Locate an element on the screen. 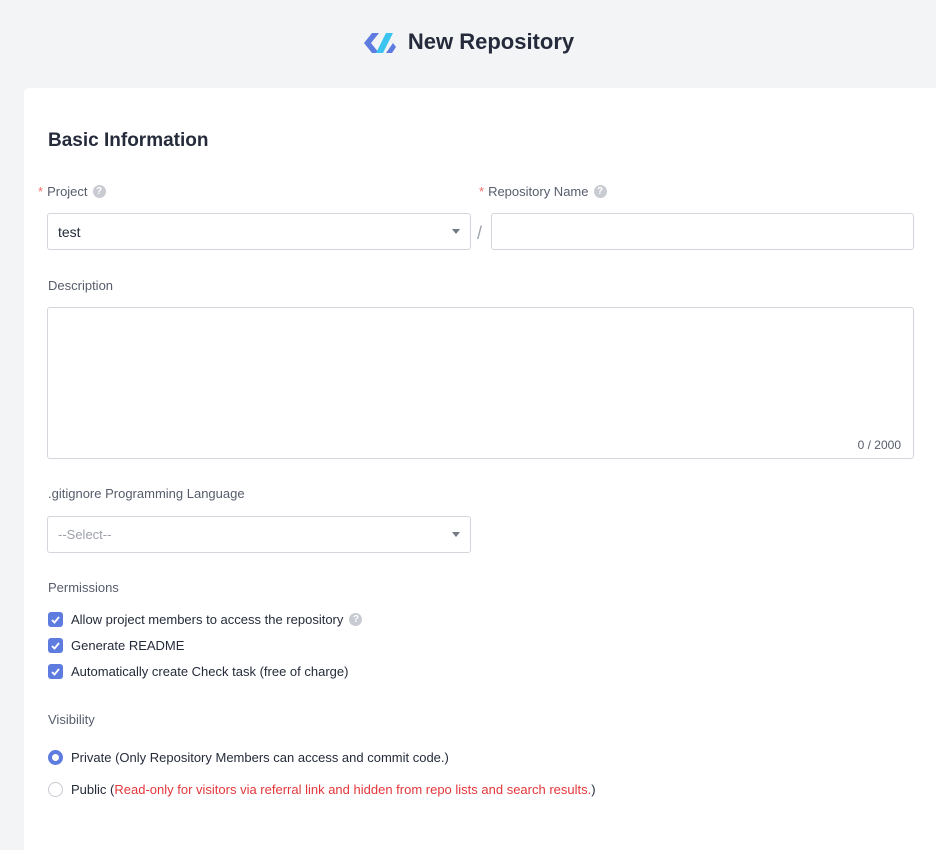 This screenshot has width=936, height=850. permission-generate-readme: Generate README is located at coordinates (116, 645).